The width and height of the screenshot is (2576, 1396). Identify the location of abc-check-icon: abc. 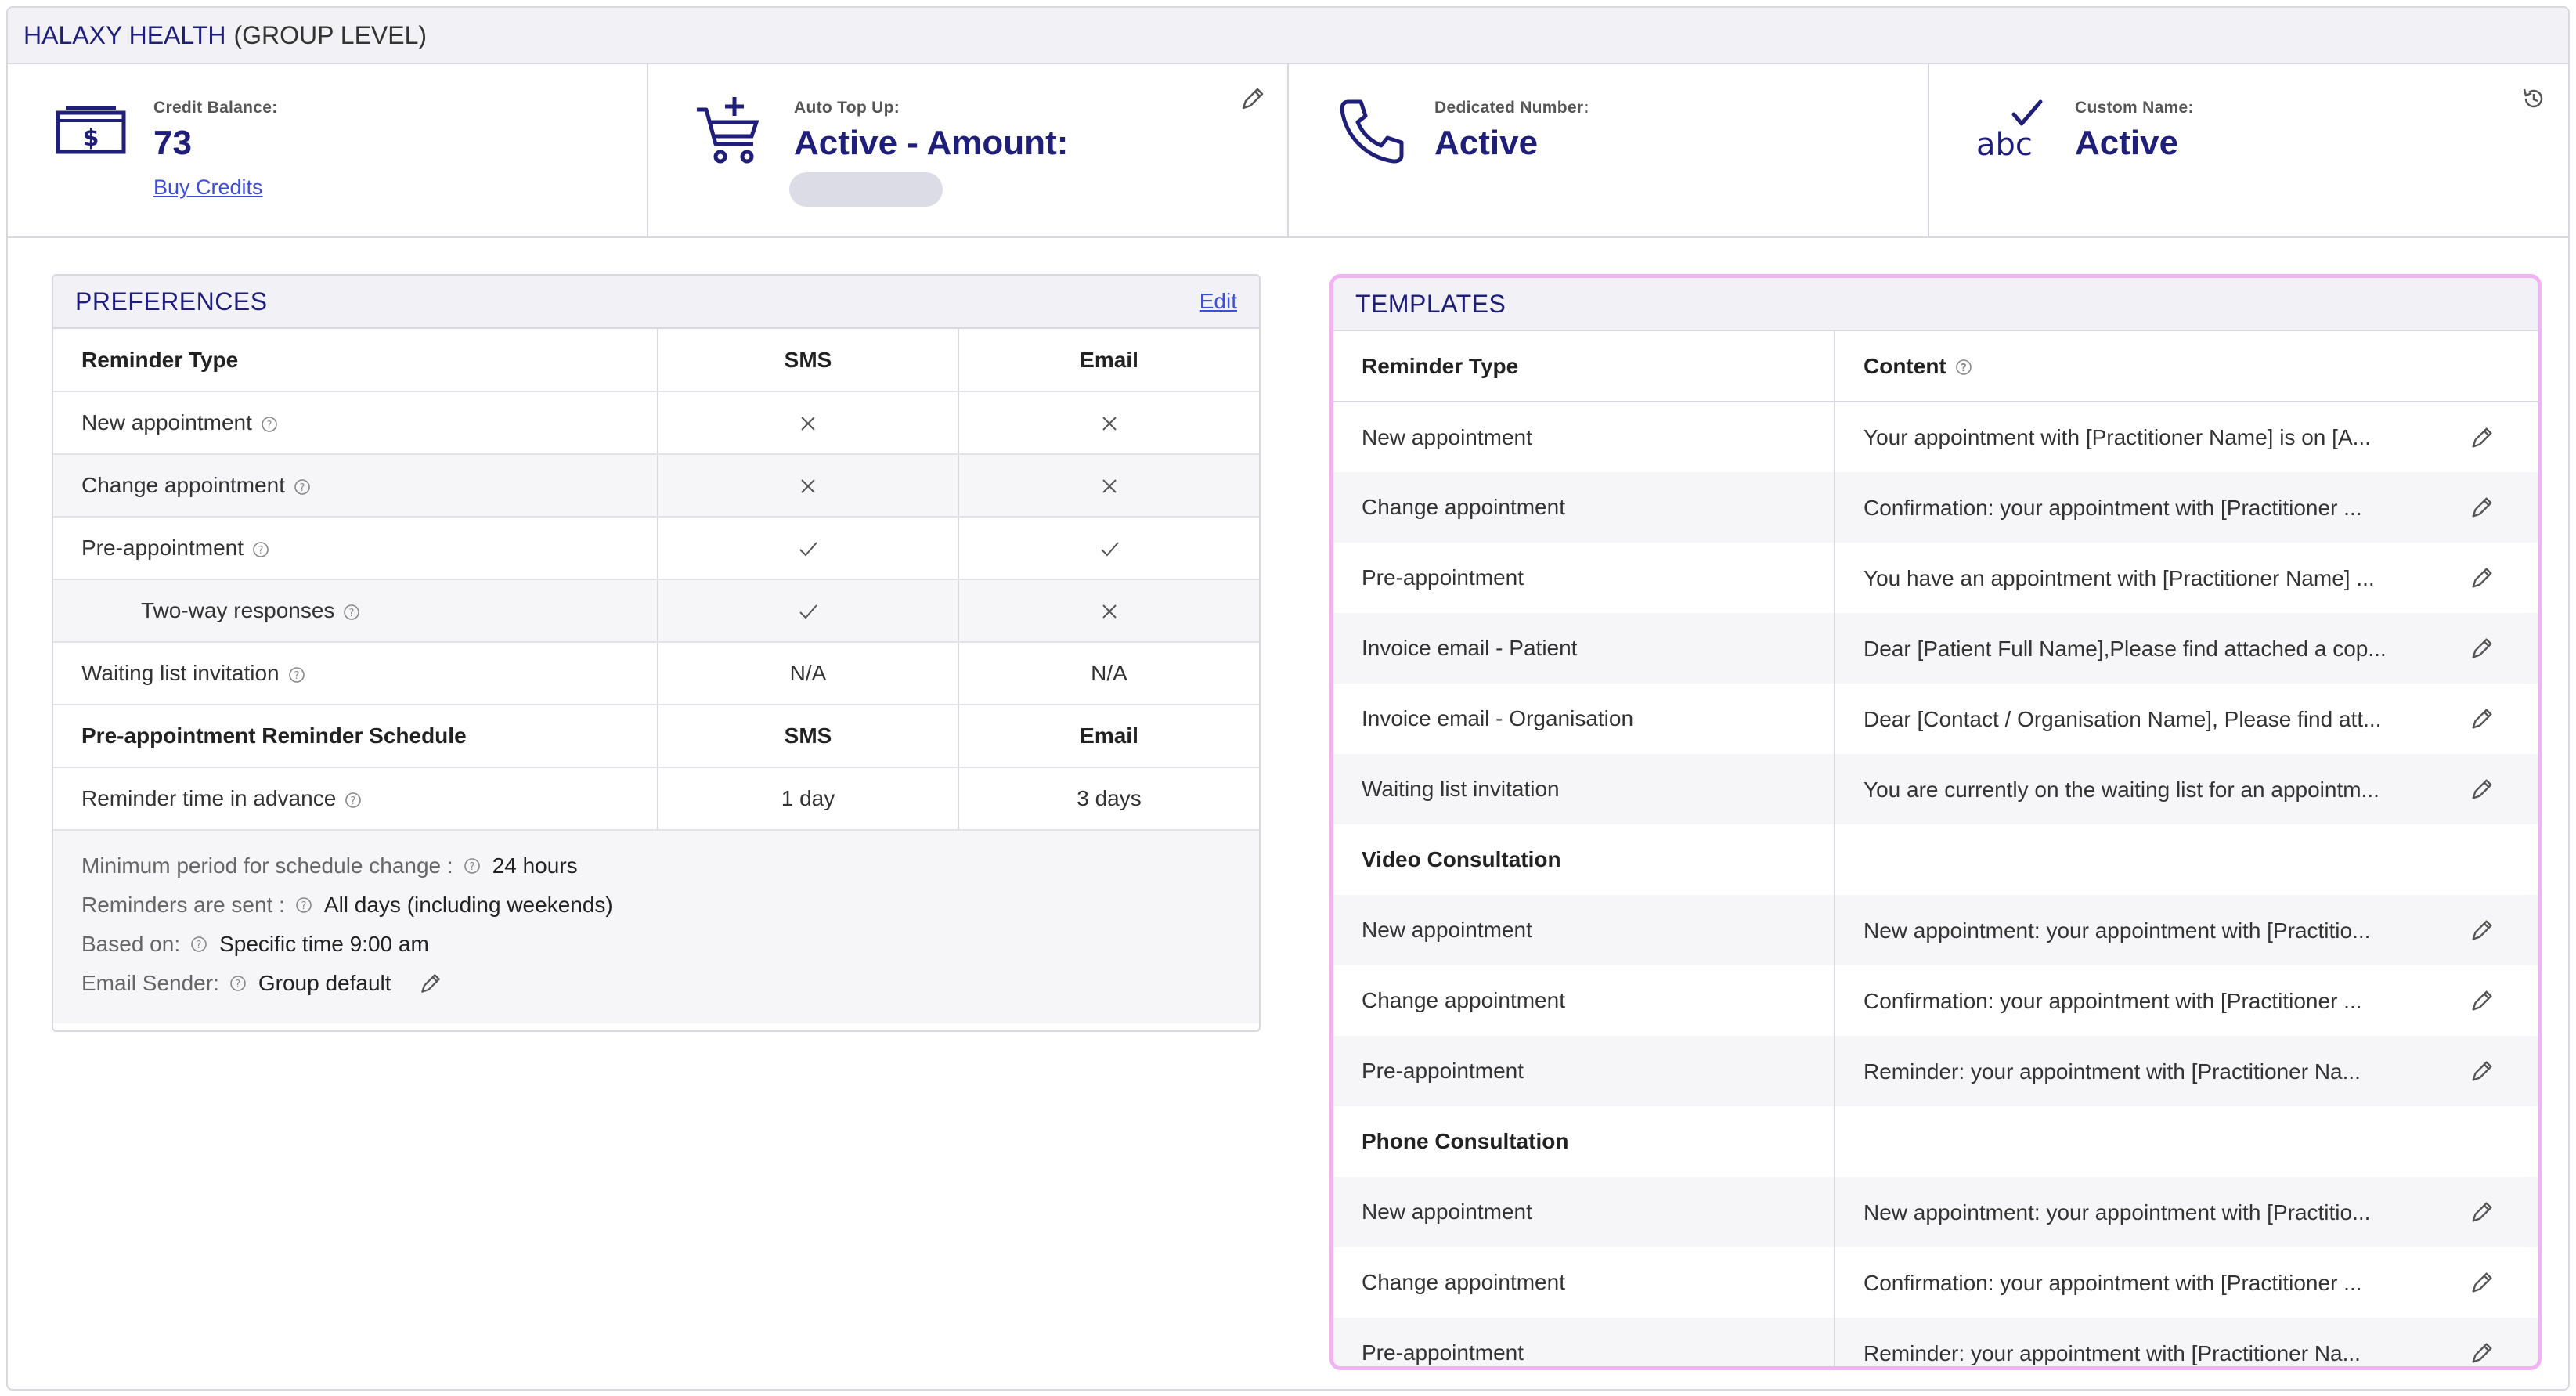
(2009, 131).